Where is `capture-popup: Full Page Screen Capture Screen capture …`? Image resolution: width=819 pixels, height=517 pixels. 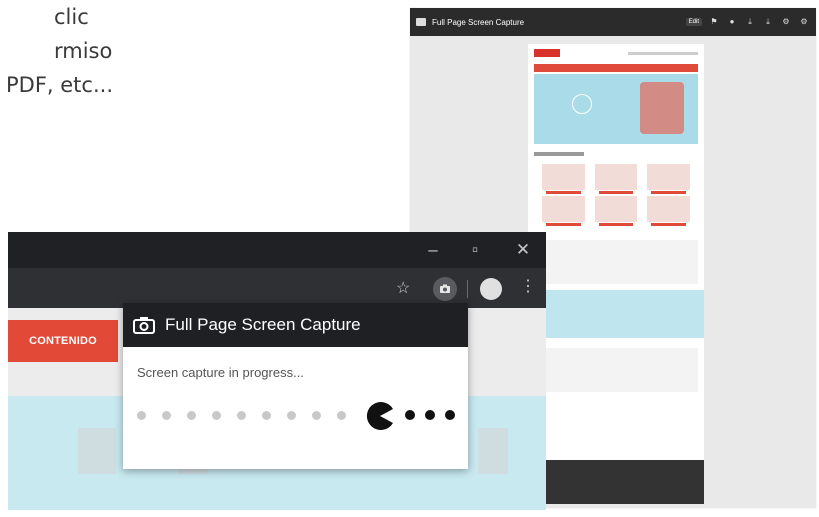 capture-popup: Full Page Screen Capture Screen capture … is located at coordinates (295, 386).